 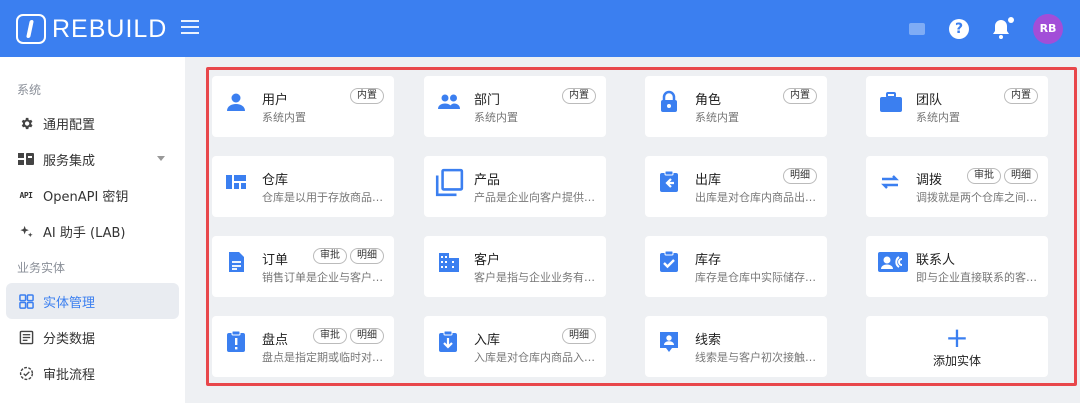 What do you see at coordinates (708, 340) in the screenshot?
I see `entity-title: 线索` at bounding box center [708, 340].